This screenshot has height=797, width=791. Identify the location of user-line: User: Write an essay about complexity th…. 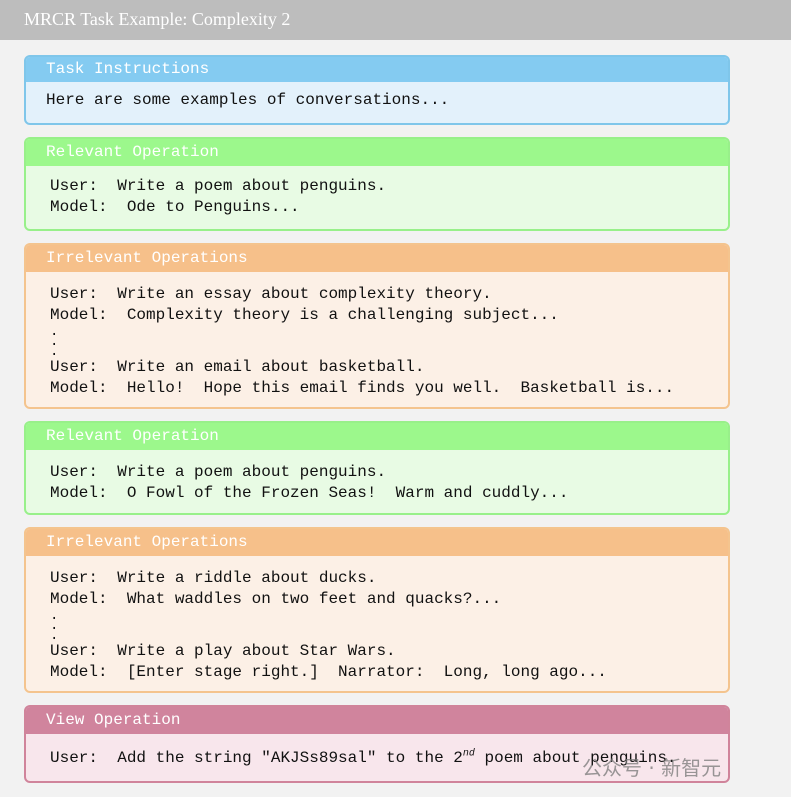
(271, 294).